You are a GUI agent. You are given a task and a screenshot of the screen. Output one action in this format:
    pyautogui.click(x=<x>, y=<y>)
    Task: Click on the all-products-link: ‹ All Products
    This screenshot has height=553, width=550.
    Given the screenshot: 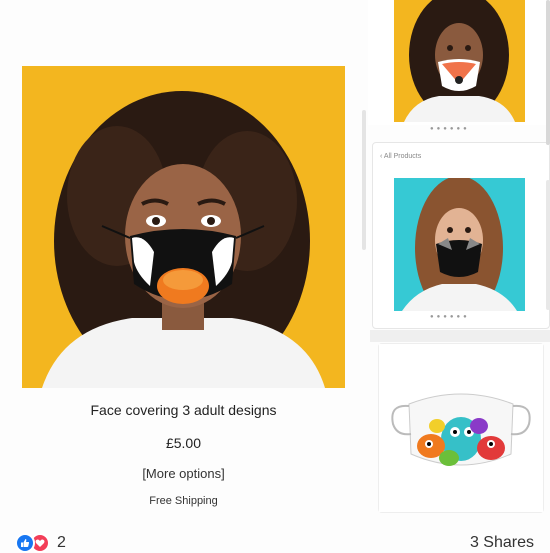 What is the action you would take?
    pyautogui.click(x=400, y=156)
    